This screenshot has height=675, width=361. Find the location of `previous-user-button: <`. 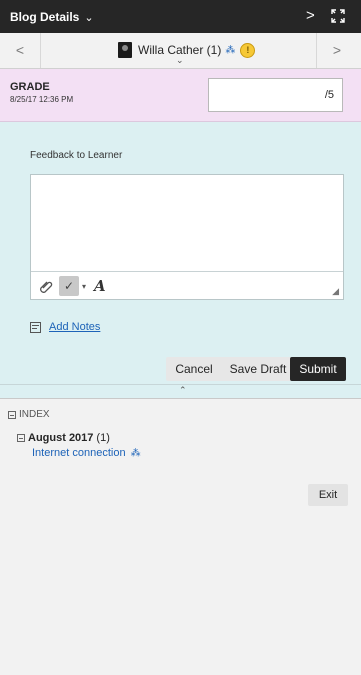

previous-user-button: < is located at coordinates (20, 50).